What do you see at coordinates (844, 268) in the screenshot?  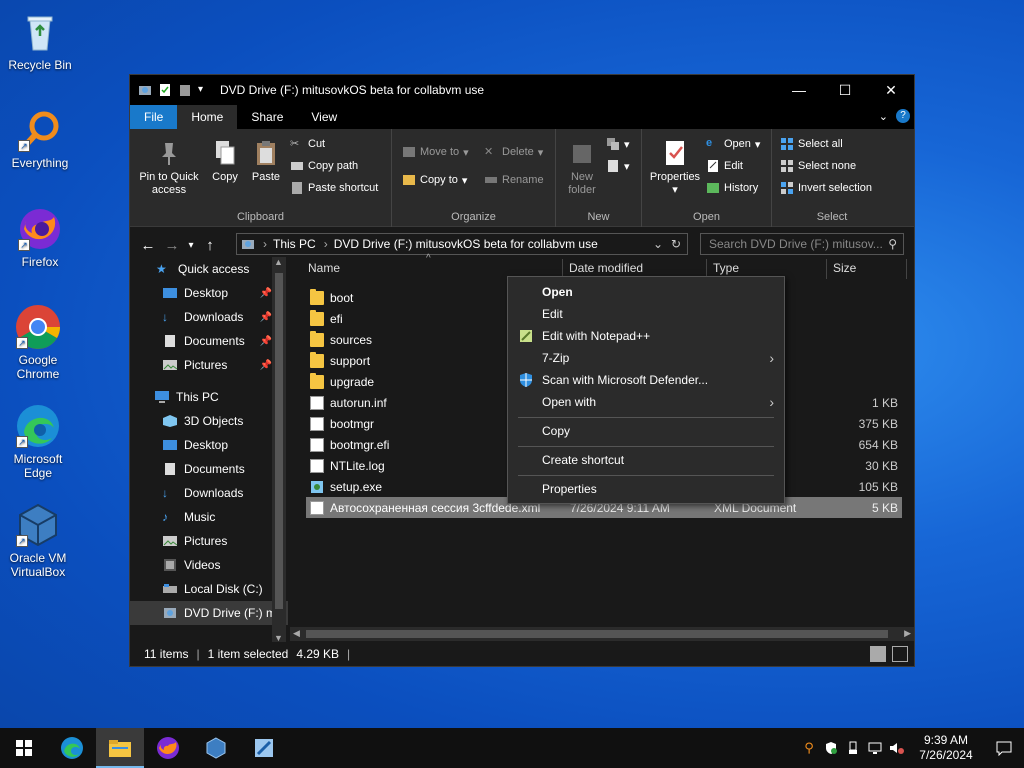 I see `column-size: Size` at bounding box center [844, 268].